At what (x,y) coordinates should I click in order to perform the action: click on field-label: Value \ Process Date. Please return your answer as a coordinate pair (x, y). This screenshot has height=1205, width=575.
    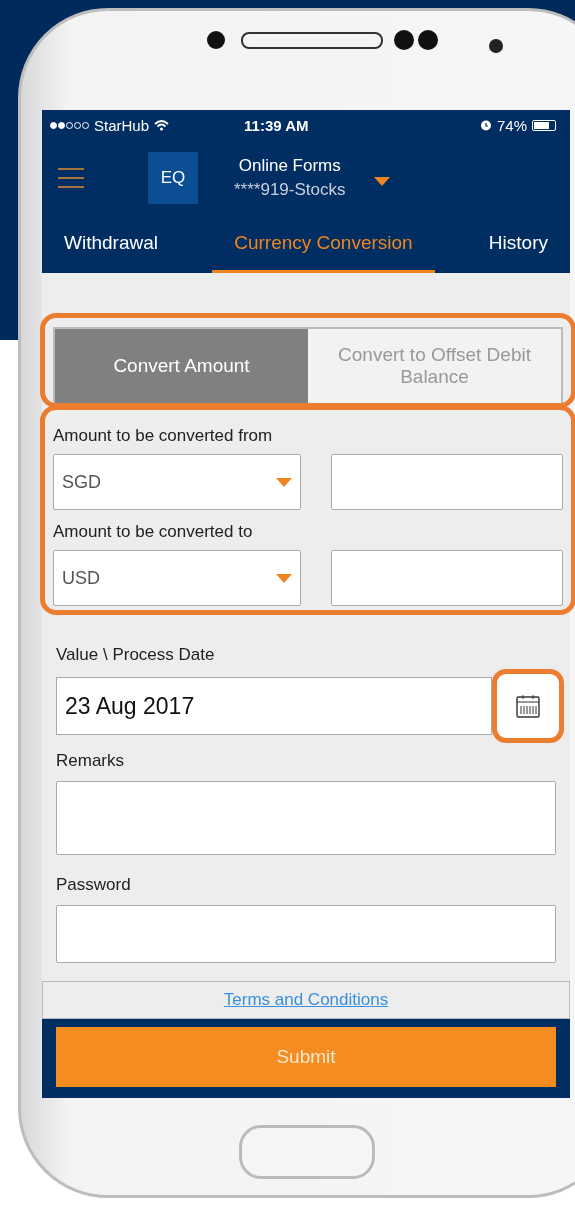
    Looking at the image, I should click on (136, 655).